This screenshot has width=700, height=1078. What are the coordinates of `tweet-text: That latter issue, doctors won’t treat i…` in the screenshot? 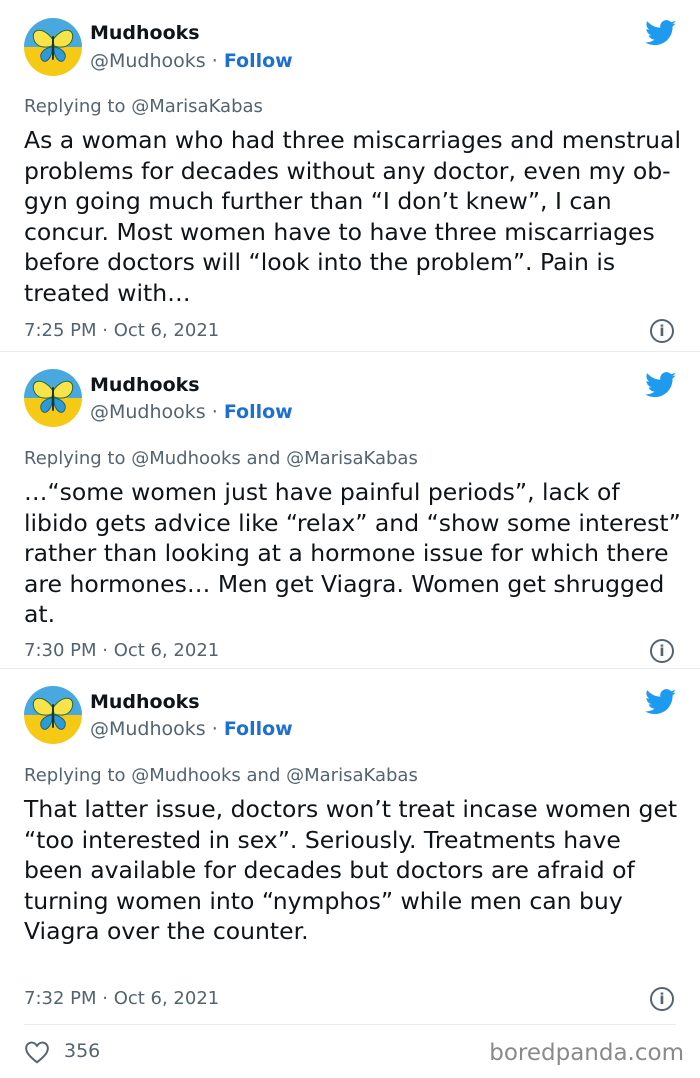 It's located at (351, 870).